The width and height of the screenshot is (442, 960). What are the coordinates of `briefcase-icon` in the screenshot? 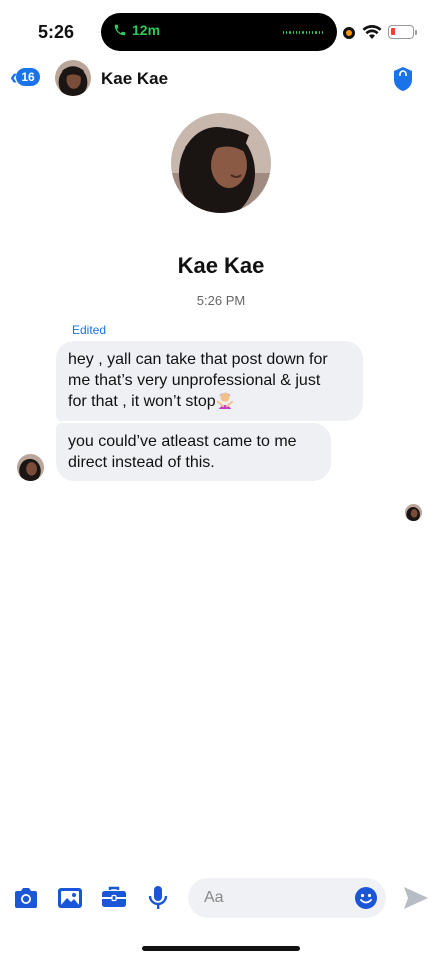 It's located at (114, 896).